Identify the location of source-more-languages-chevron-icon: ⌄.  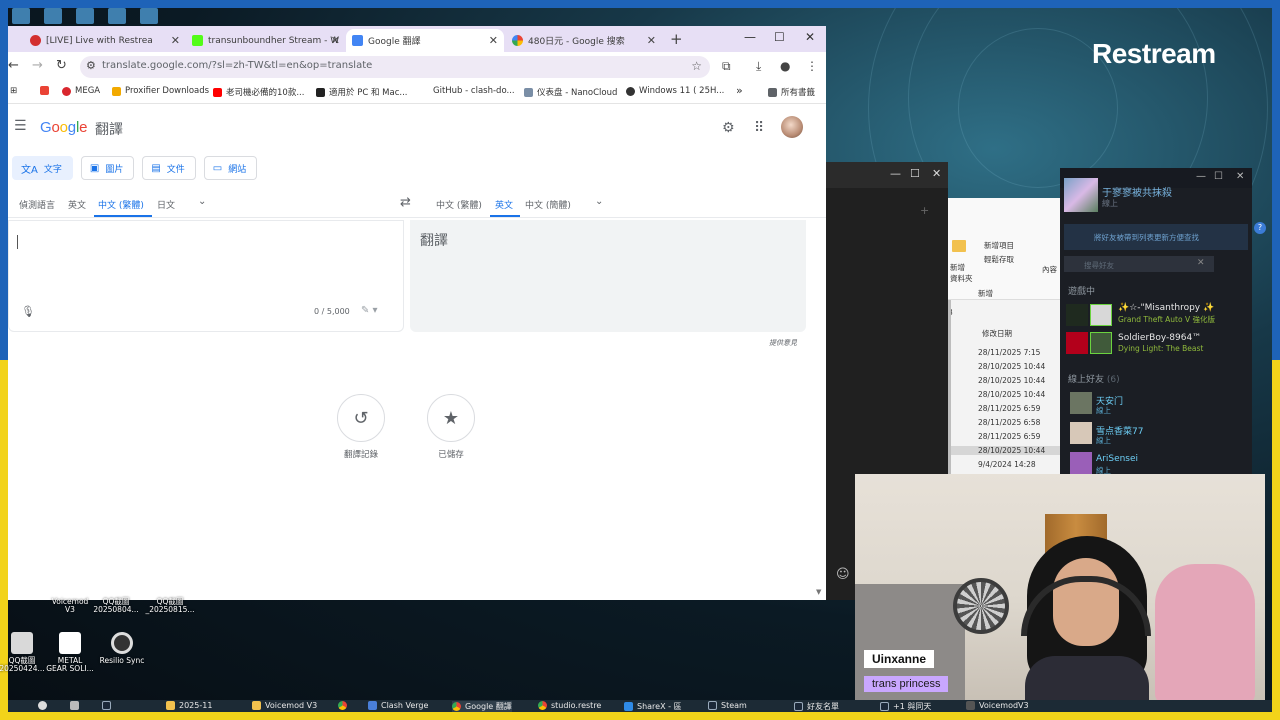
(202, 201).